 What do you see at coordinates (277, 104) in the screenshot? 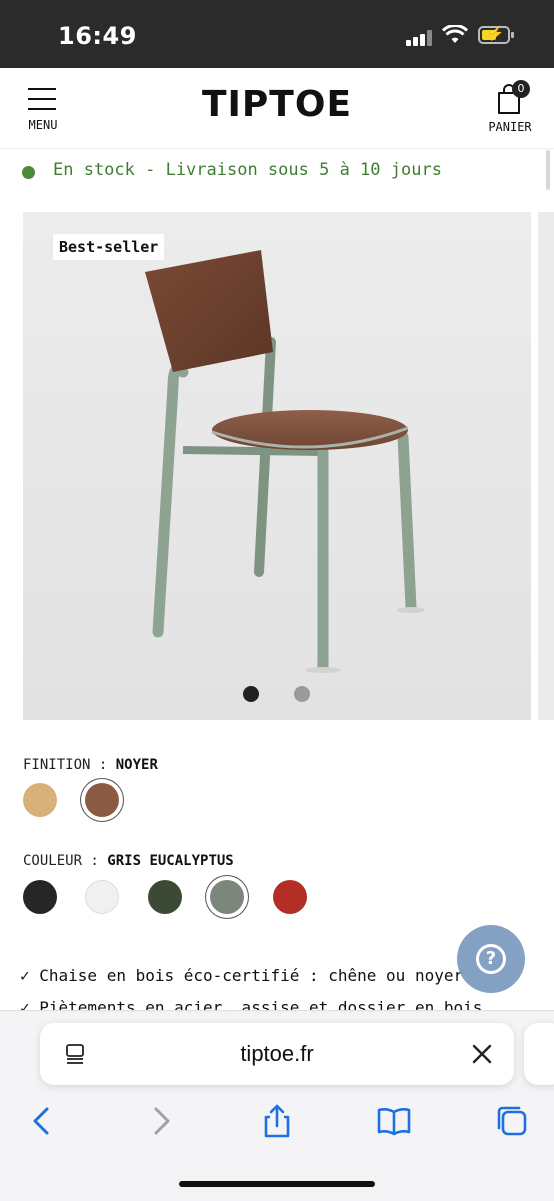
I see `site-logo: TIPTOE` at bounding box center [277, 104].